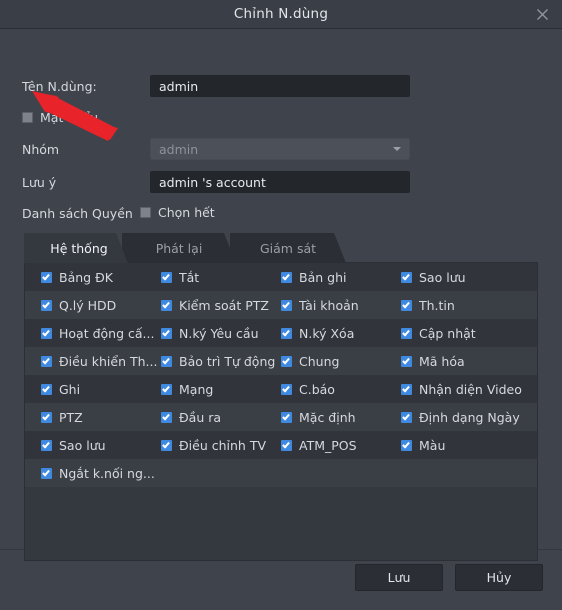  I want to click on permission-item: Mặc định, so click(341, 417).